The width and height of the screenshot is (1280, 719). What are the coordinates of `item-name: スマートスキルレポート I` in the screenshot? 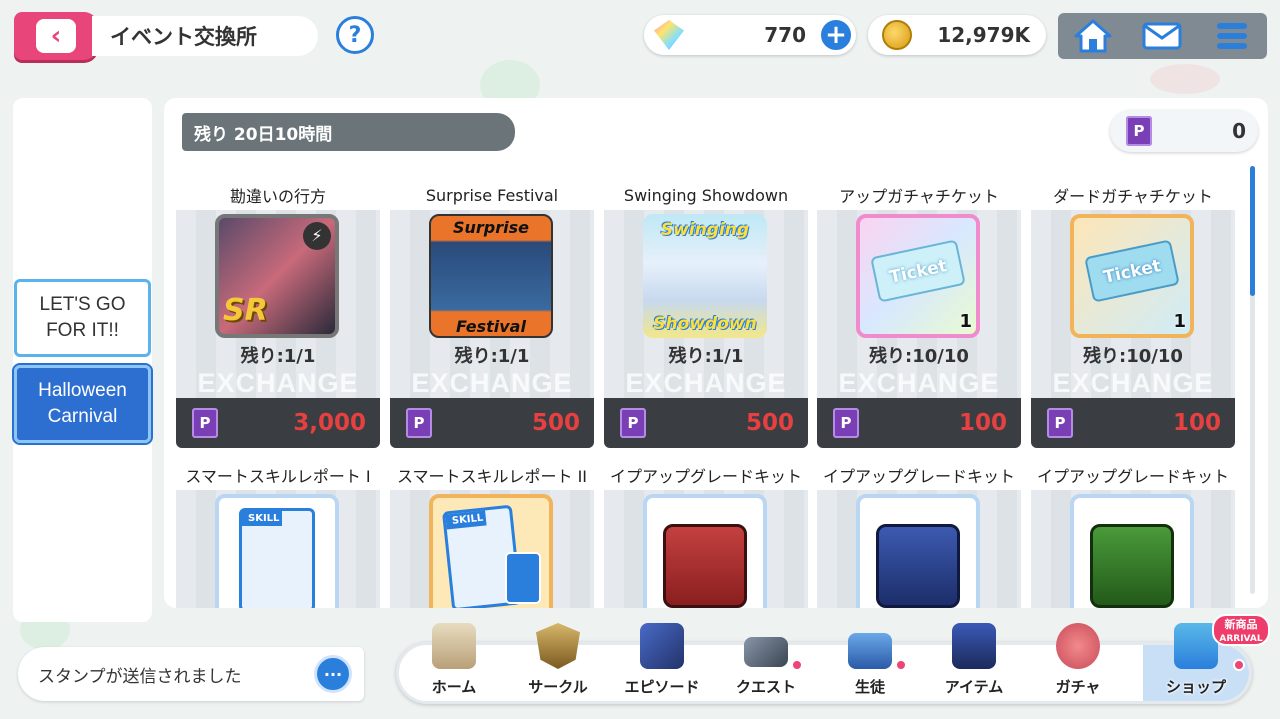 It's located at (278, 475).